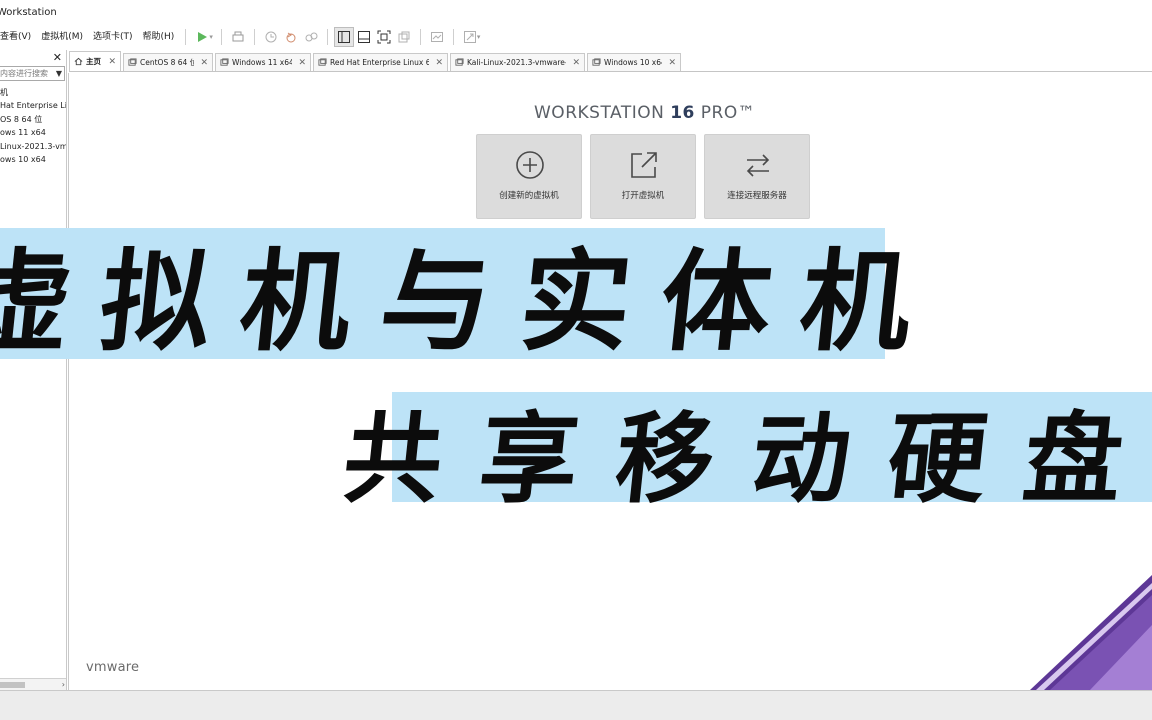 The height and width of the screenshot is (720, 1152). What do you see at coordinates (384, 37) in the screenshot?
I see `fullscreen-icon` at bounding box center [384, 37].